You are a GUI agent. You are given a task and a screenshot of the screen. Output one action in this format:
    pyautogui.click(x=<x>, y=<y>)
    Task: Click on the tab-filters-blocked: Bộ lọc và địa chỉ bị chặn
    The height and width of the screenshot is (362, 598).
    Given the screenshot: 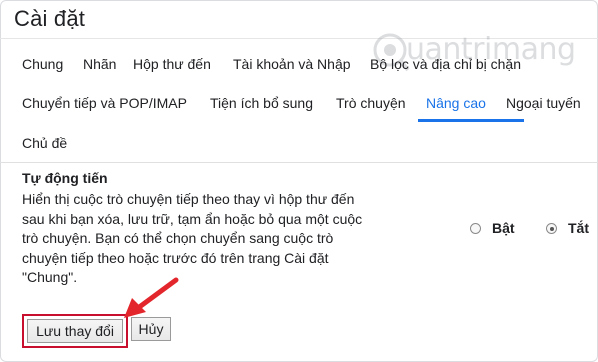 What is the action you would take?
    pyautogui.click(x=445, y=64)
    